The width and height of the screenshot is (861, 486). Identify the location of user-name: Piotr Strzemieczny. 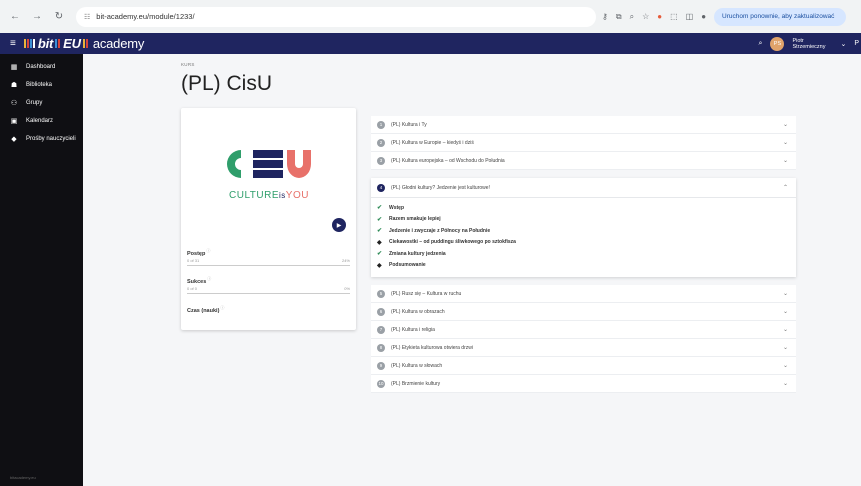
(812, 44).